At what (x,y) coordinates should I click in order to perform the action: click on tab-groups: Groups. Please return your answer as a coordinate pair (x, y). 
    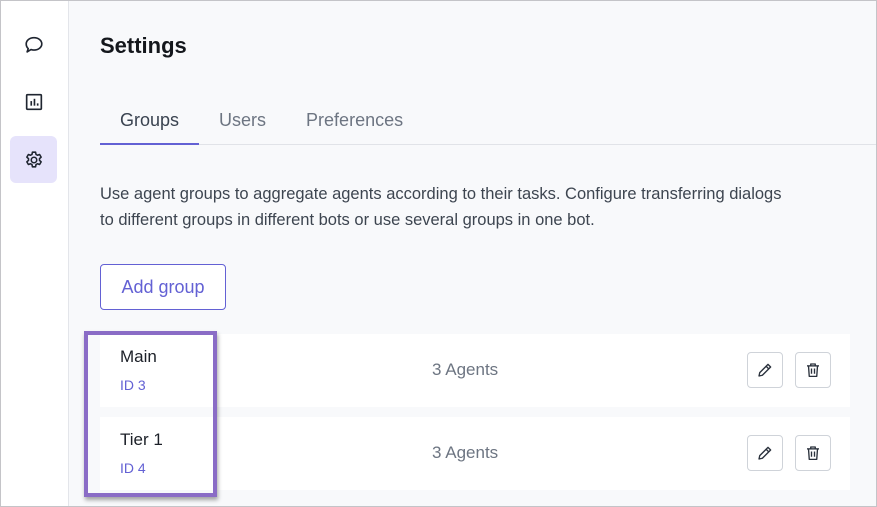
    Looking at the image, I should click on (150, 122).